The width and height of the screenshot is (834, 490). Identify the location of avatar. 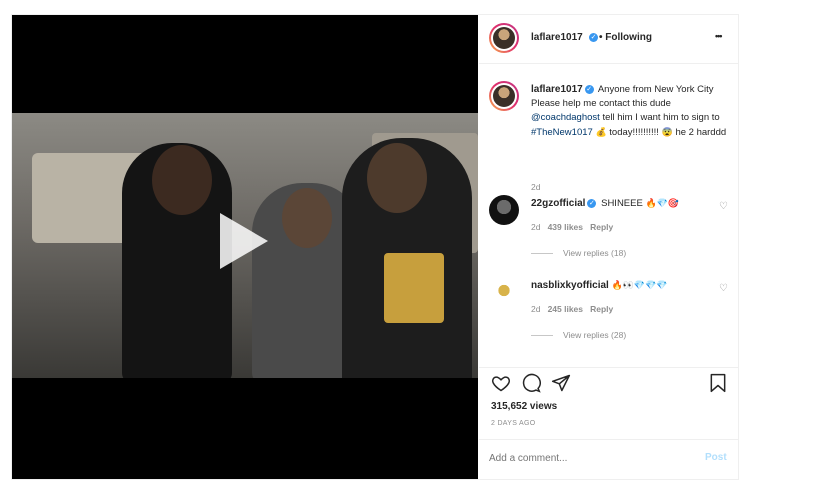
(504, 38).